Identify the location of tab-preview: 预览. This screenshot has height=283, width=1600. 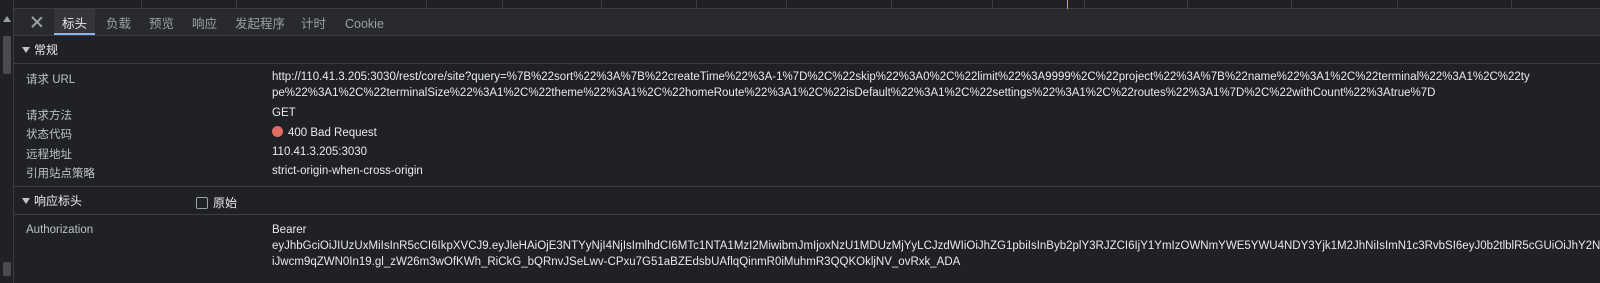
(161, 22).